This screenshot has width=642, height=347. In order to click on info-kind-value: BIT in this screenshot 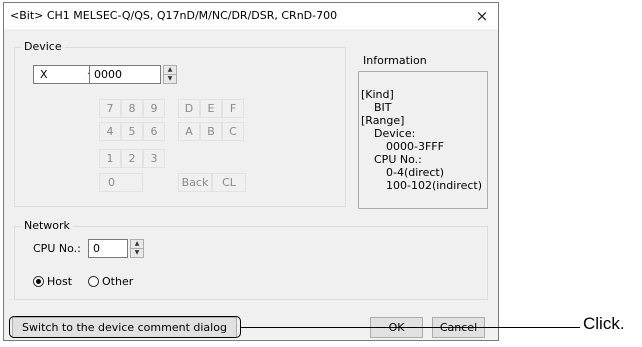, I will do `click(383, 107)`.